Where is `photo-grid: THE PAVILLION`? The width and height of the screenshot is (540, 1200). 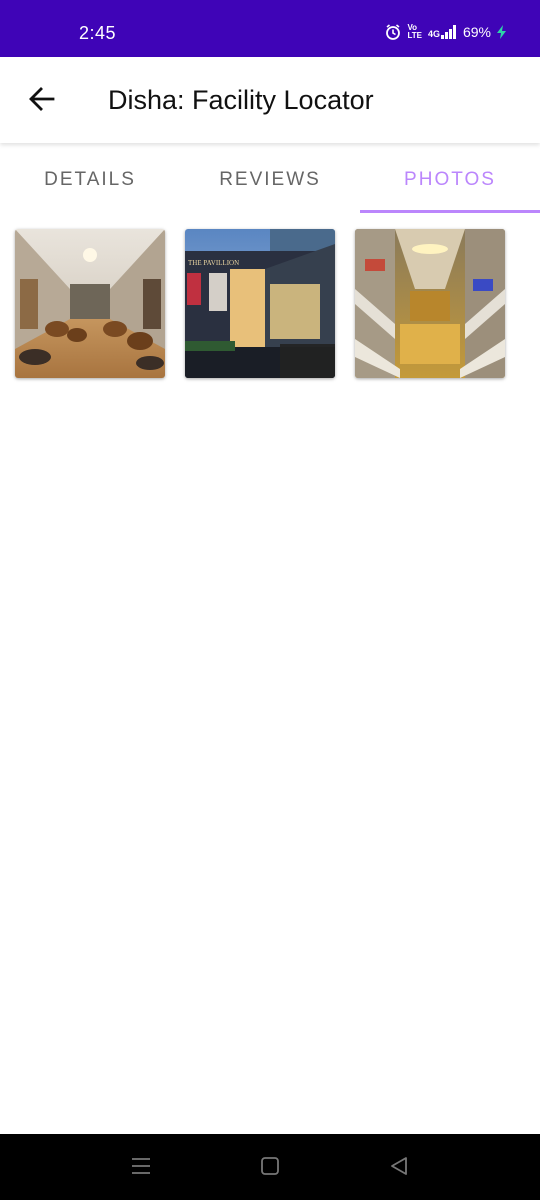 photo-grid: THE PAVILLION is located at coordinates (260, 303).